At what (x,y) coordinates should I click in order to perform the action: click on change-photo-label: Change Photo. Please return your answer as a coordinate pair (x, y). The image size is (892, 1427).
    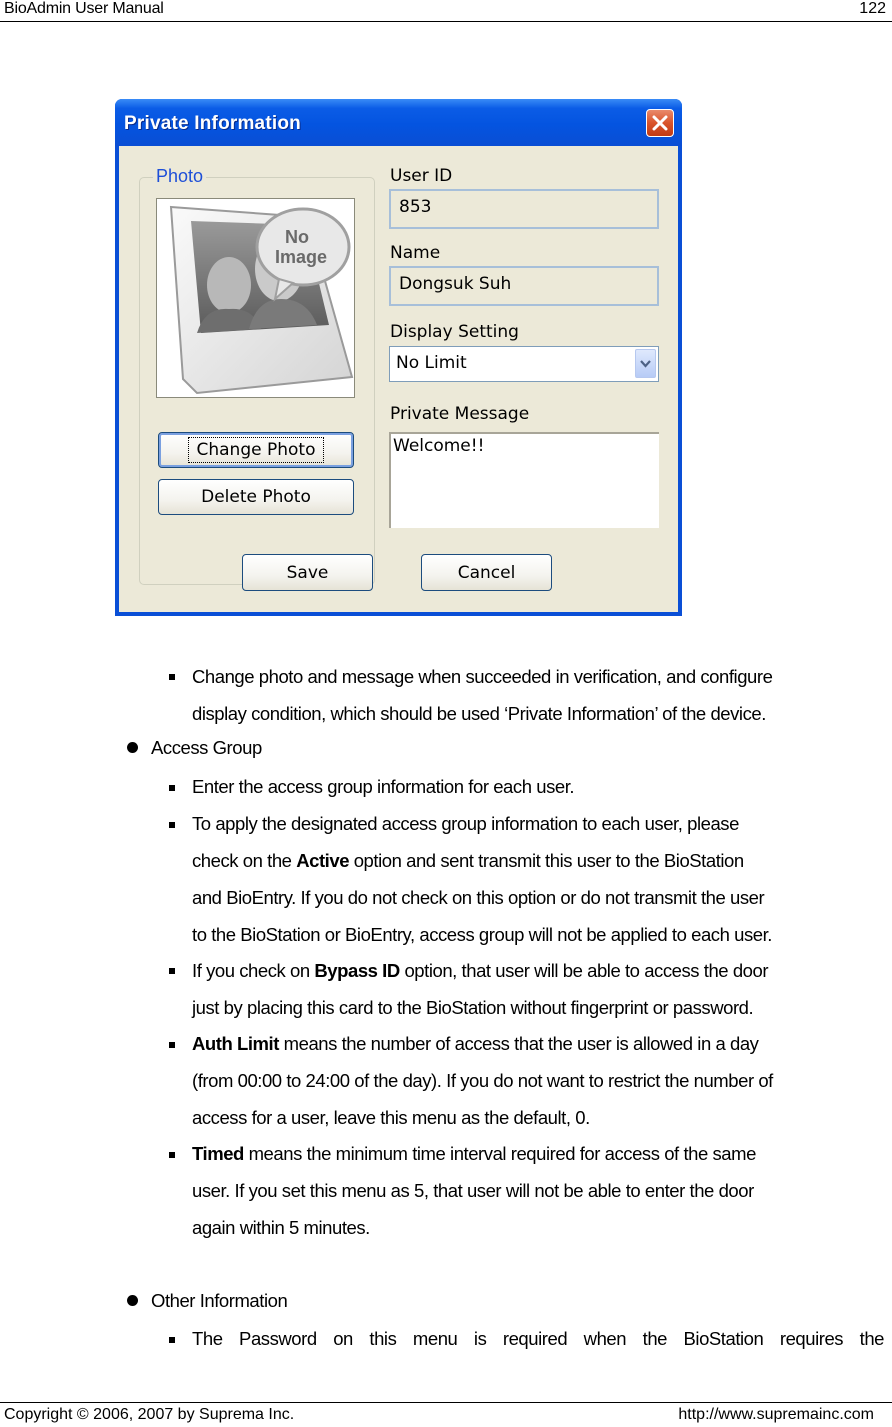
    Looking at the image, I should click on (256, 450).